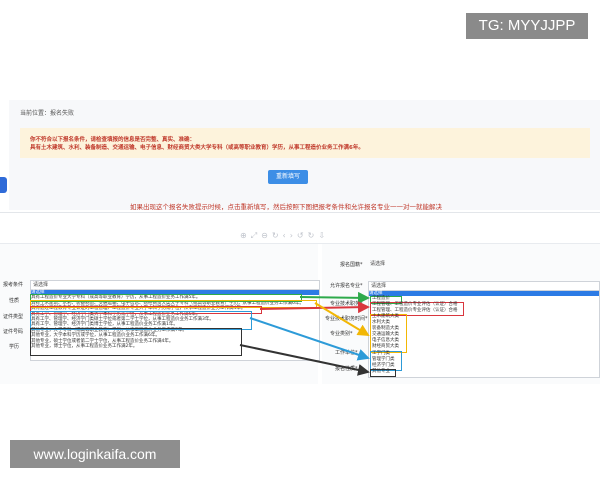  What do you see at coordinates (314, 307) in the screenshot?
I see `arrow-red` at bounding box center [314, 307].